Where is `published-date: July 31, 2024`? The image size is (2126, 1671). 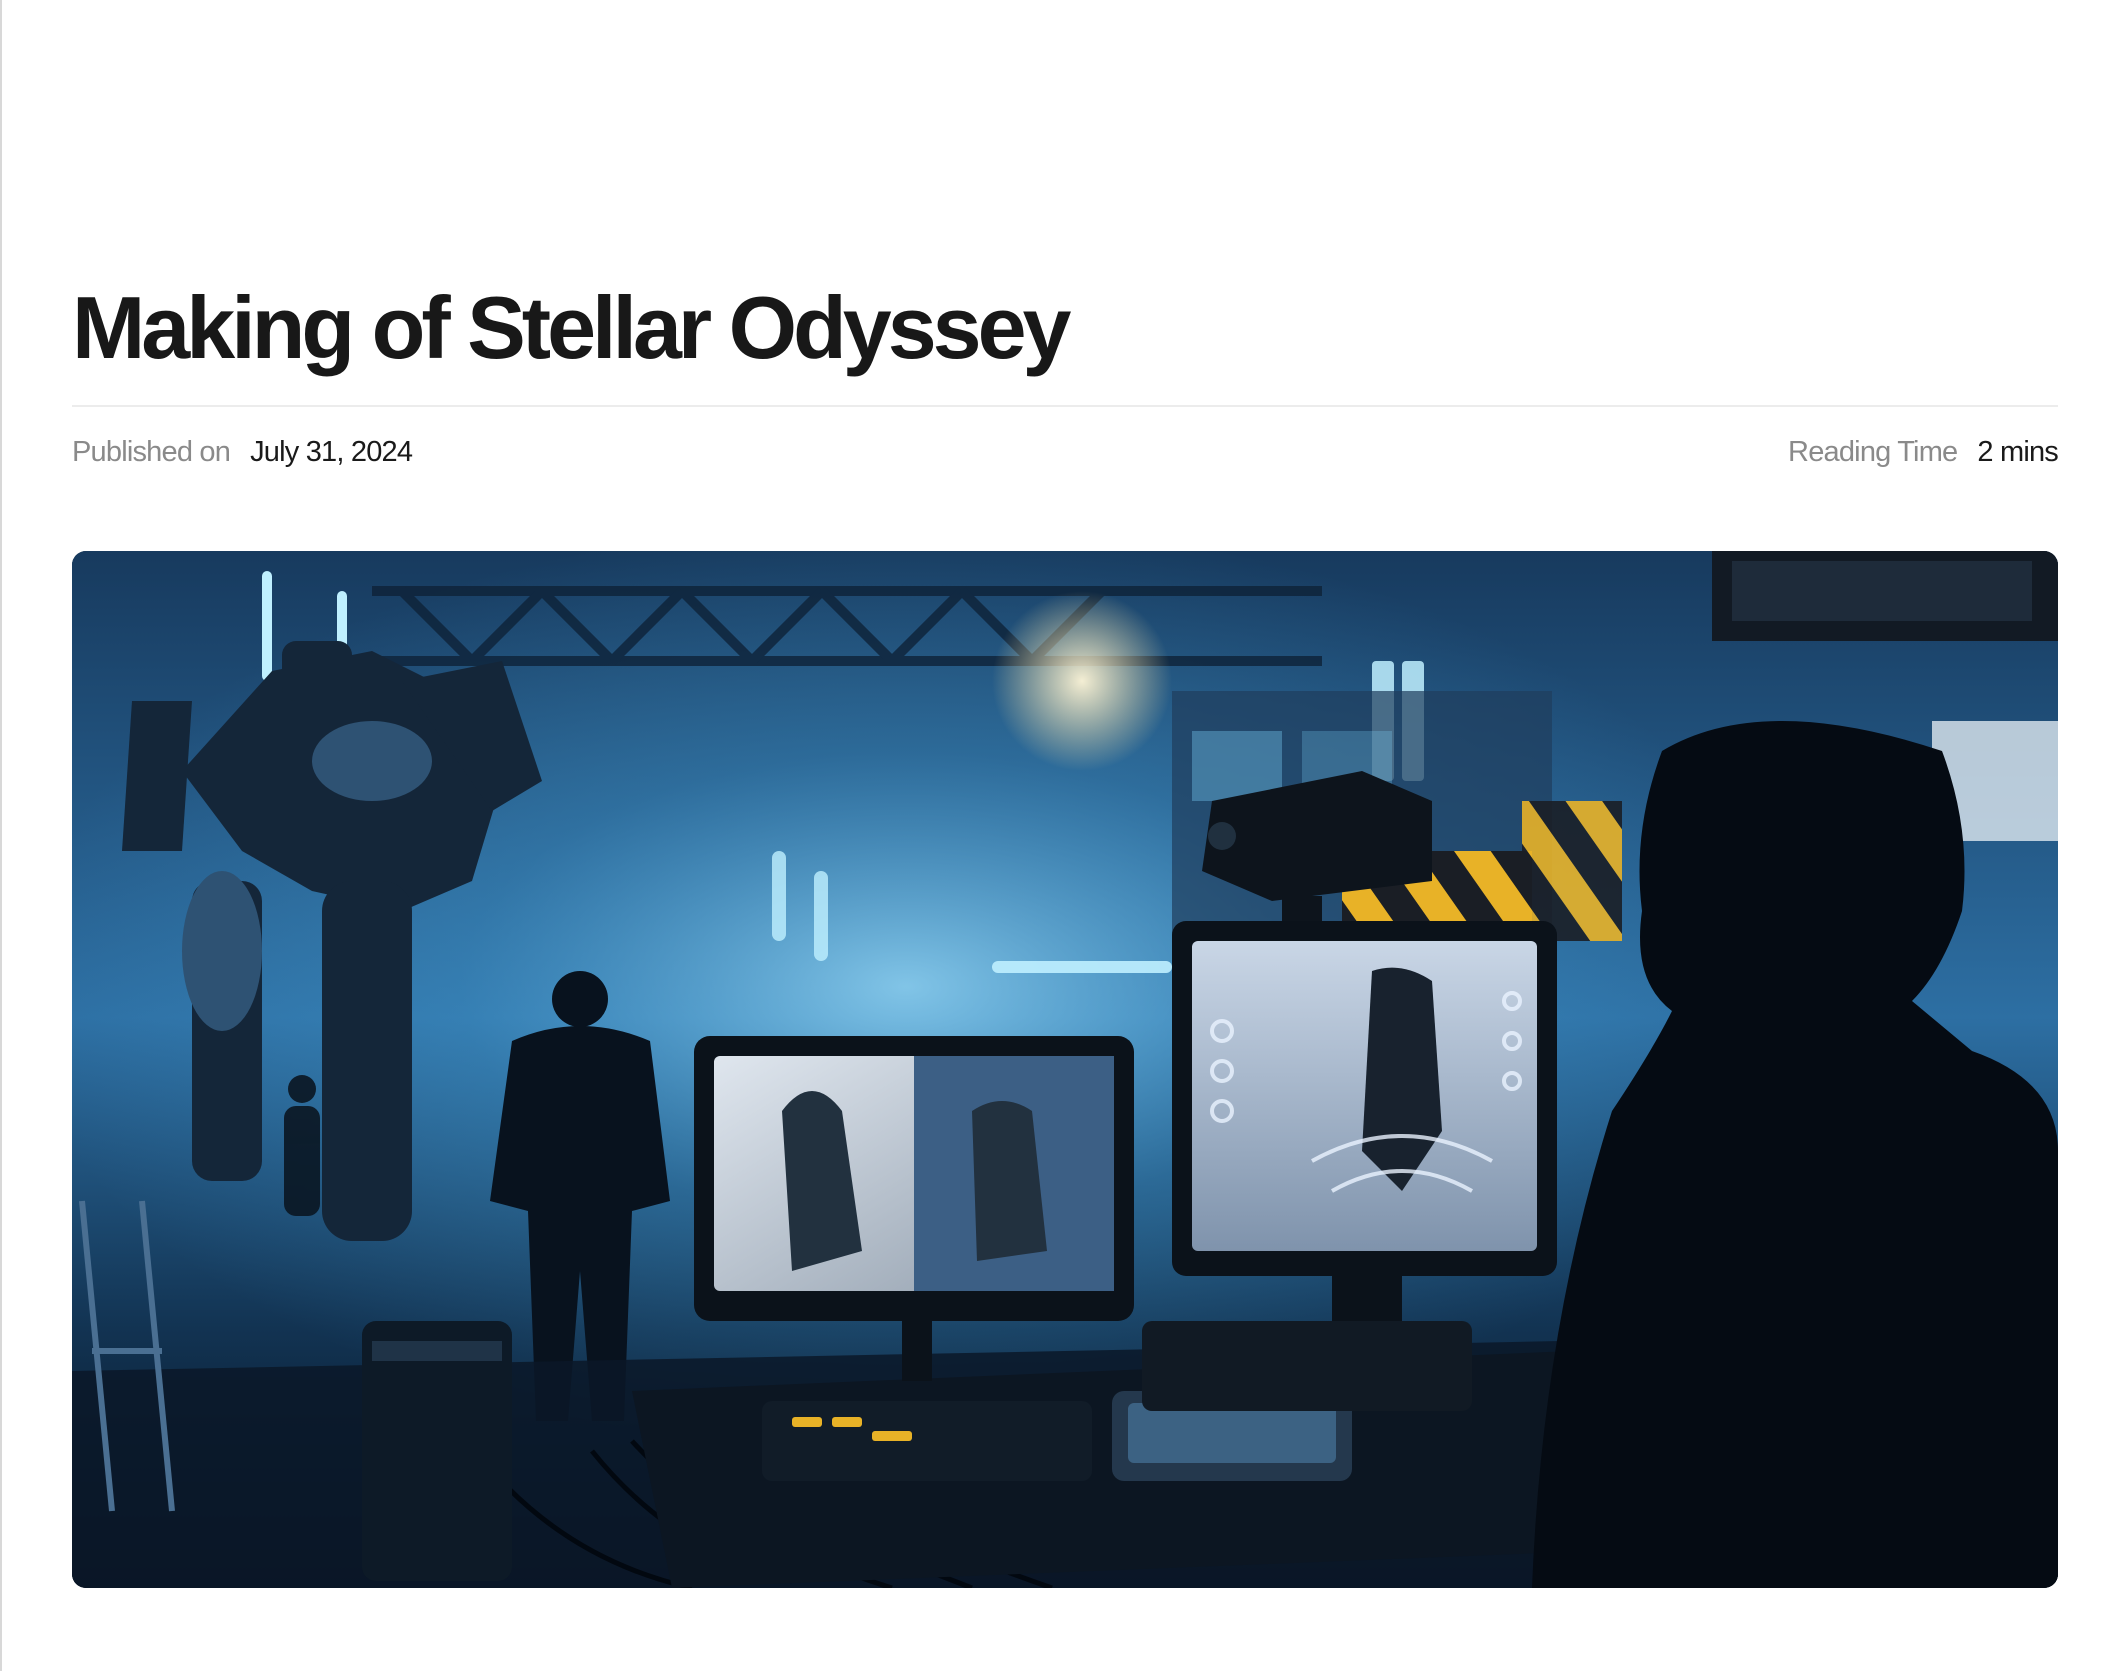
published-date: July 31, 2024 is located at coordinates (331, 452).